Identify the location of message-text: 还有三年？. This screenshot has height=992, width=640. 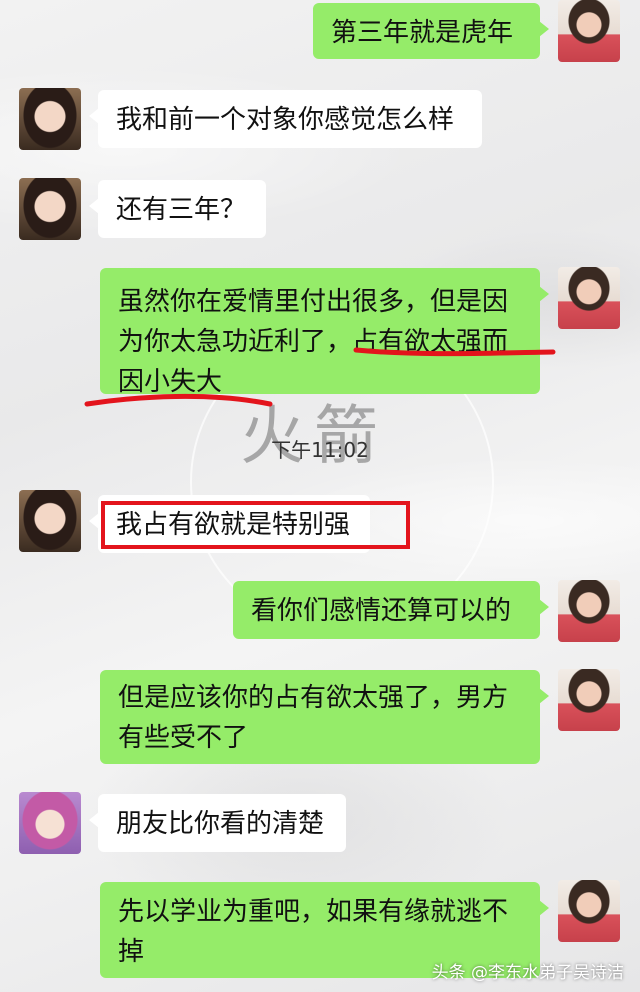
(181, 210).